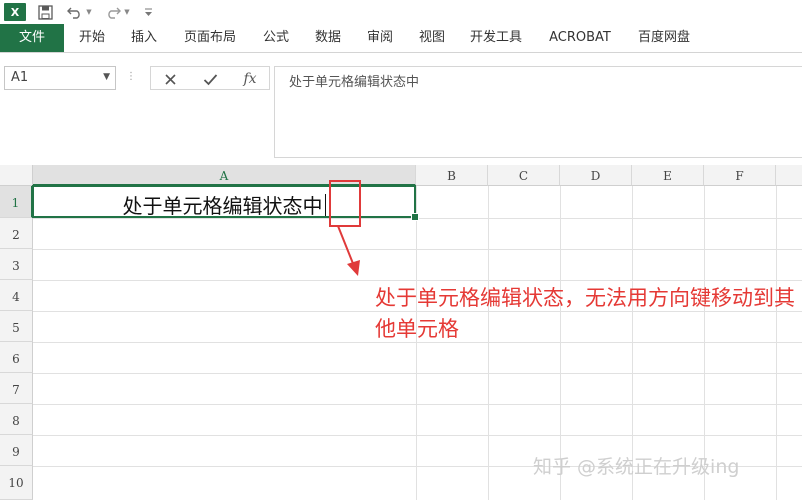 The width and height of the screenshot is (802, 500). I want to click on row-header-1: 1, so click(16, 202).